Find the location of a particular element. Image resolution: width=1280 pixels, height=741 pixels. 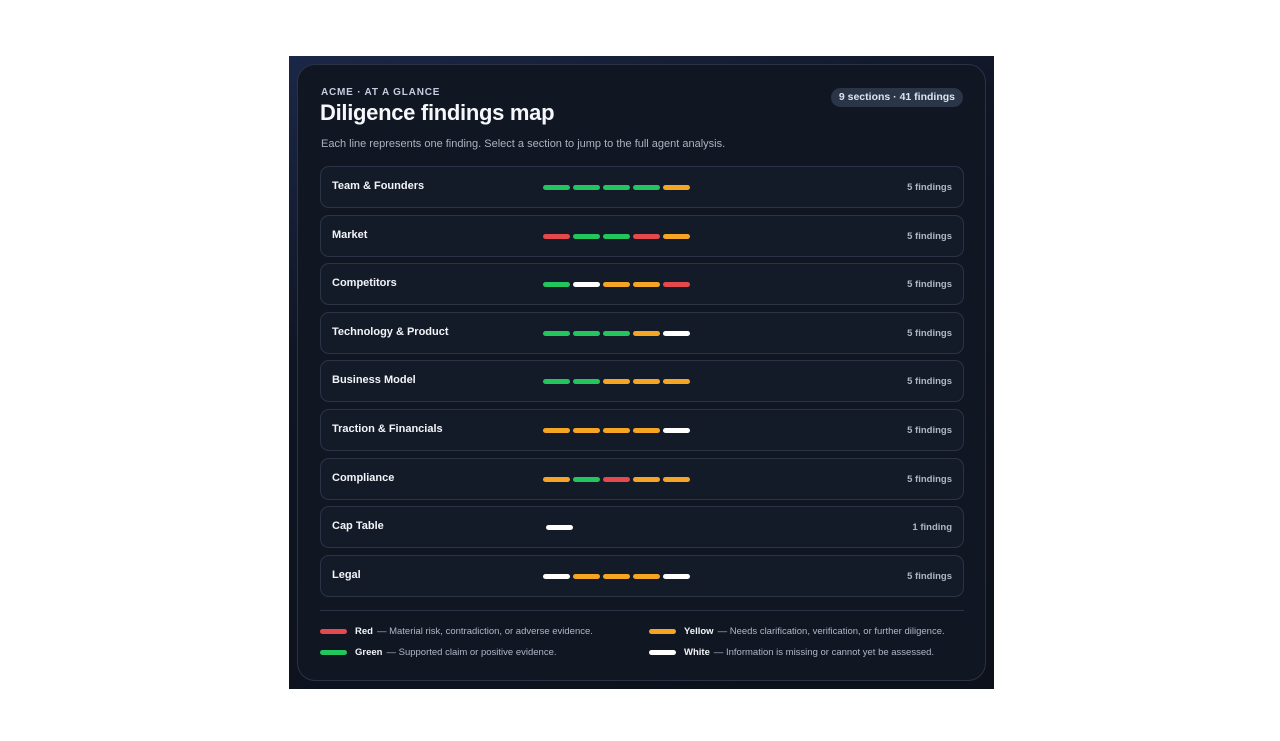

legend-divider is located at coordinates (642, 610).